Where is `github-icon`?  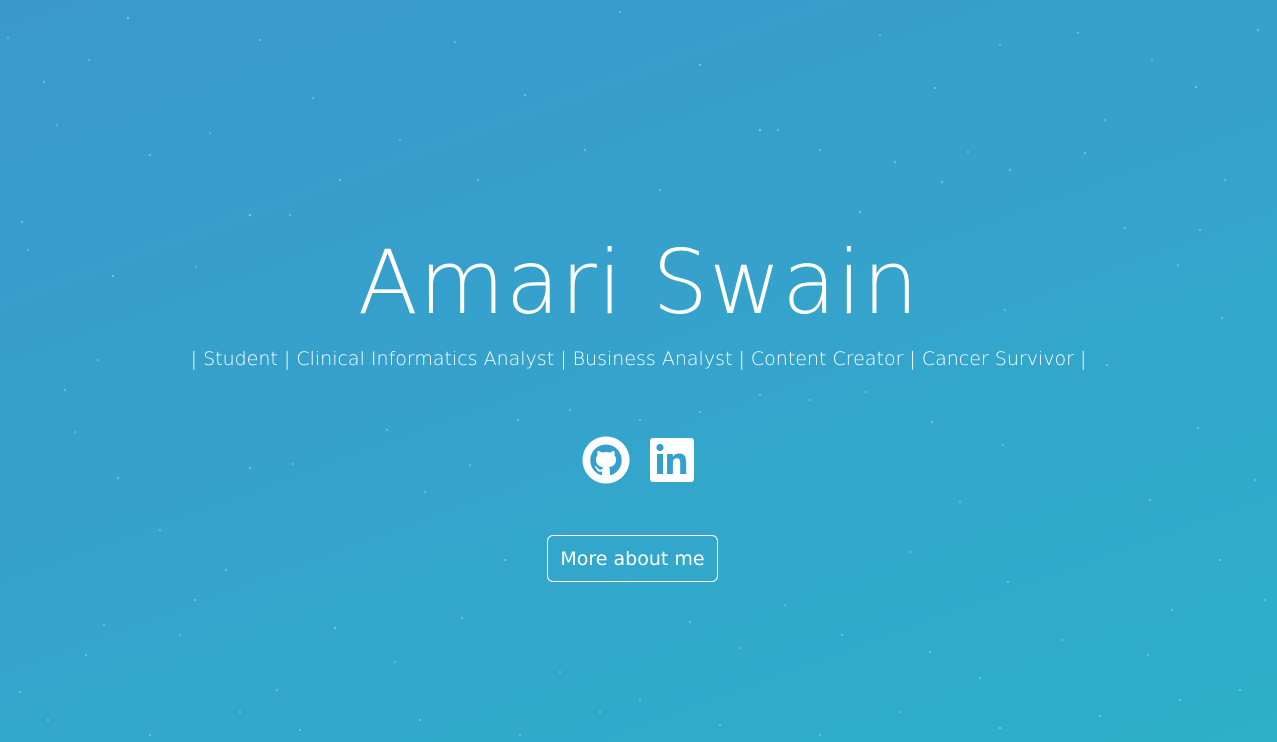 github-icon is located at coordinates (605, 460).